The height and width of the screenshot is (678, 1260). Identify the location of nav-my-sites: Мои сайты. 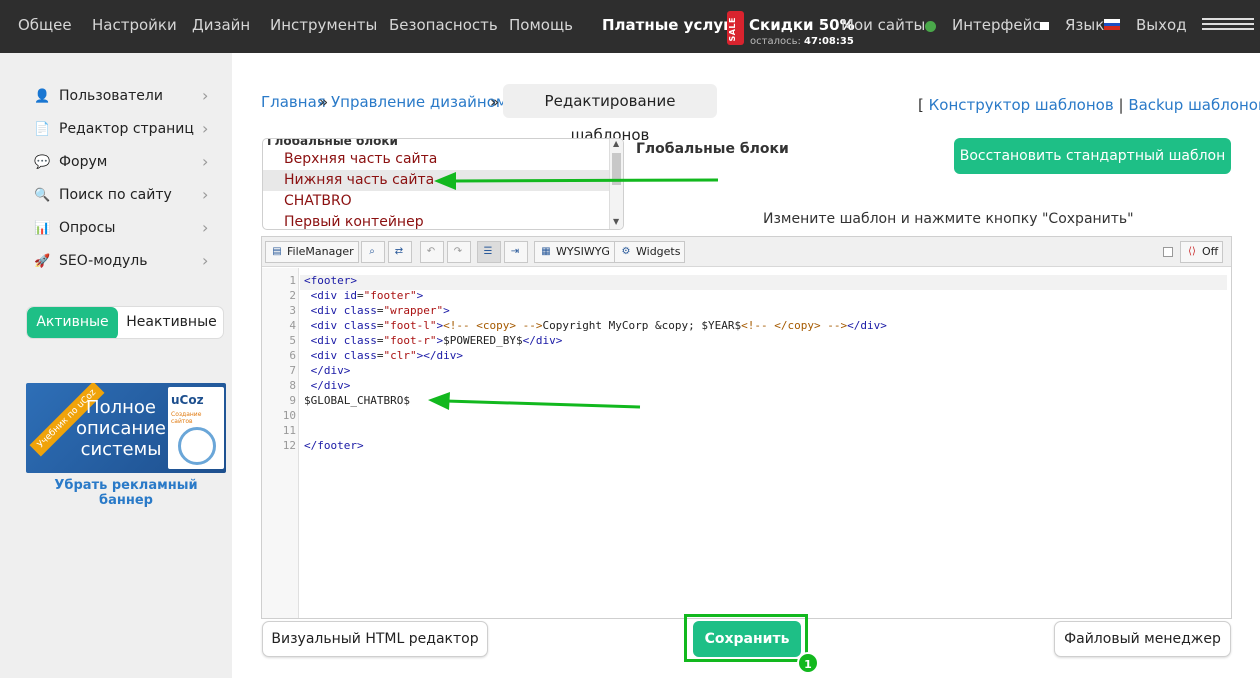
(883, 25).